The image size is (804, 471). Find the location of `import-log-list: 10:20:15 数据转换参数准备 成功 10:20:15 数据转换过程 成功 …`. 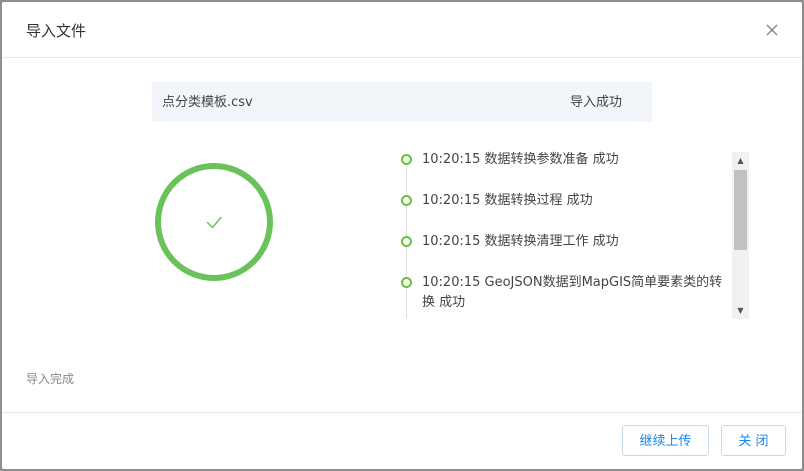

import-log-list: 10:20:15 数据转换参数准备 成功 10:20:15 数据转换过程 成功 … is located at coordinates (562, 234).